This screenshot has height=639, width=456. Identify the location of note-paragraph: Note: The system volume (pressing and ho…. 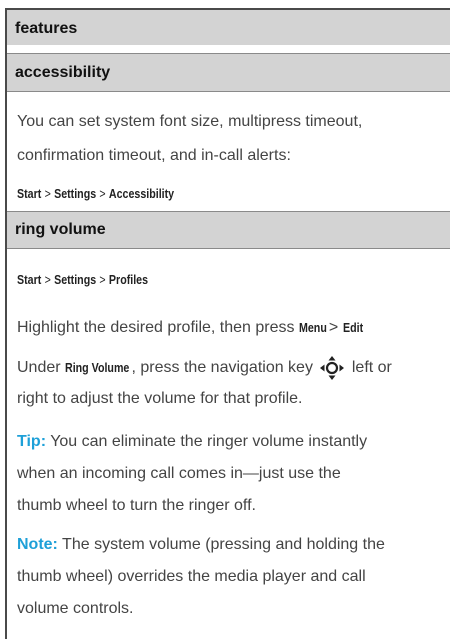
(233, 576).